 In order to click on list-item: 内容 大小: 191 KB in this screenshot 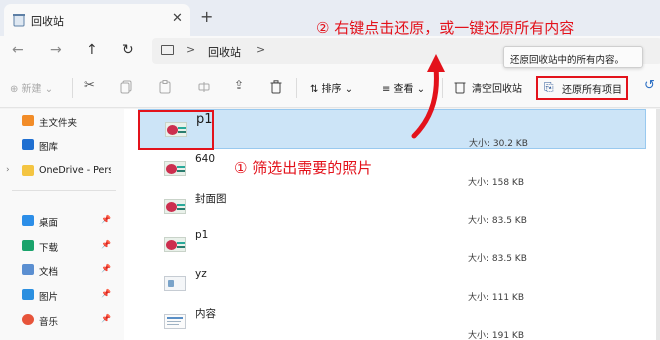, I will do `click(392, 321)`.